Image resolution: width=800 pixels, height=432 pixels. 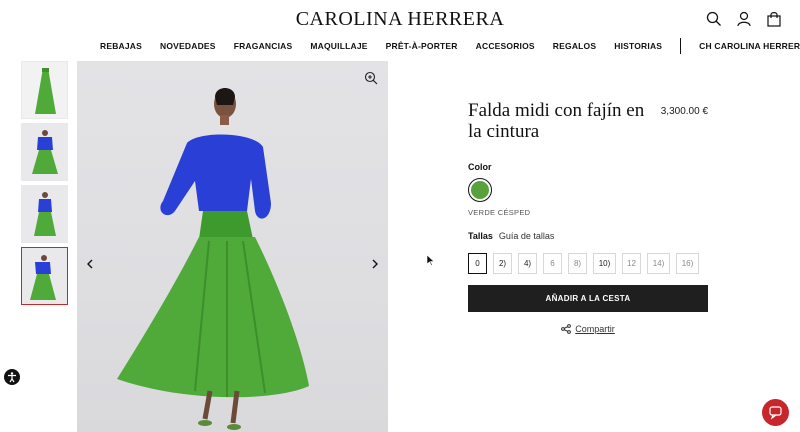 What do you see at coordinates (658, 263) in the screenshot?
I see `size-option-14: 14)` at bounding box center [658, 263].